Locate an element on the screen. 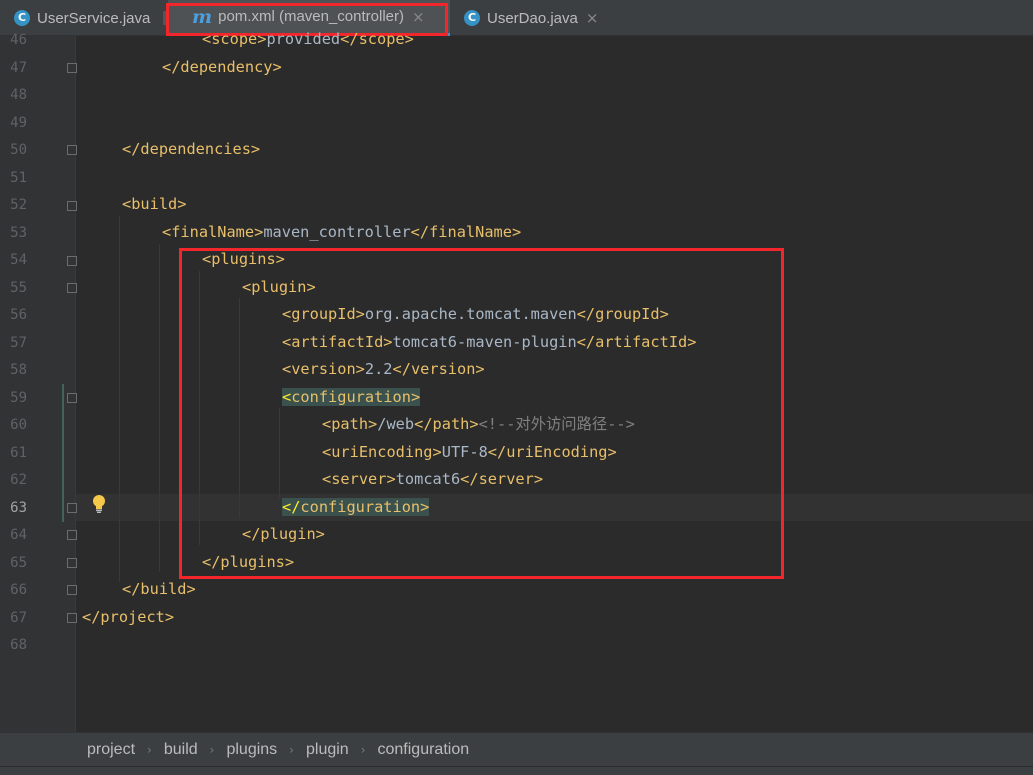 This screenshot has width=1033, height=775. line-number: 55 is located at coordinates (18, 288).